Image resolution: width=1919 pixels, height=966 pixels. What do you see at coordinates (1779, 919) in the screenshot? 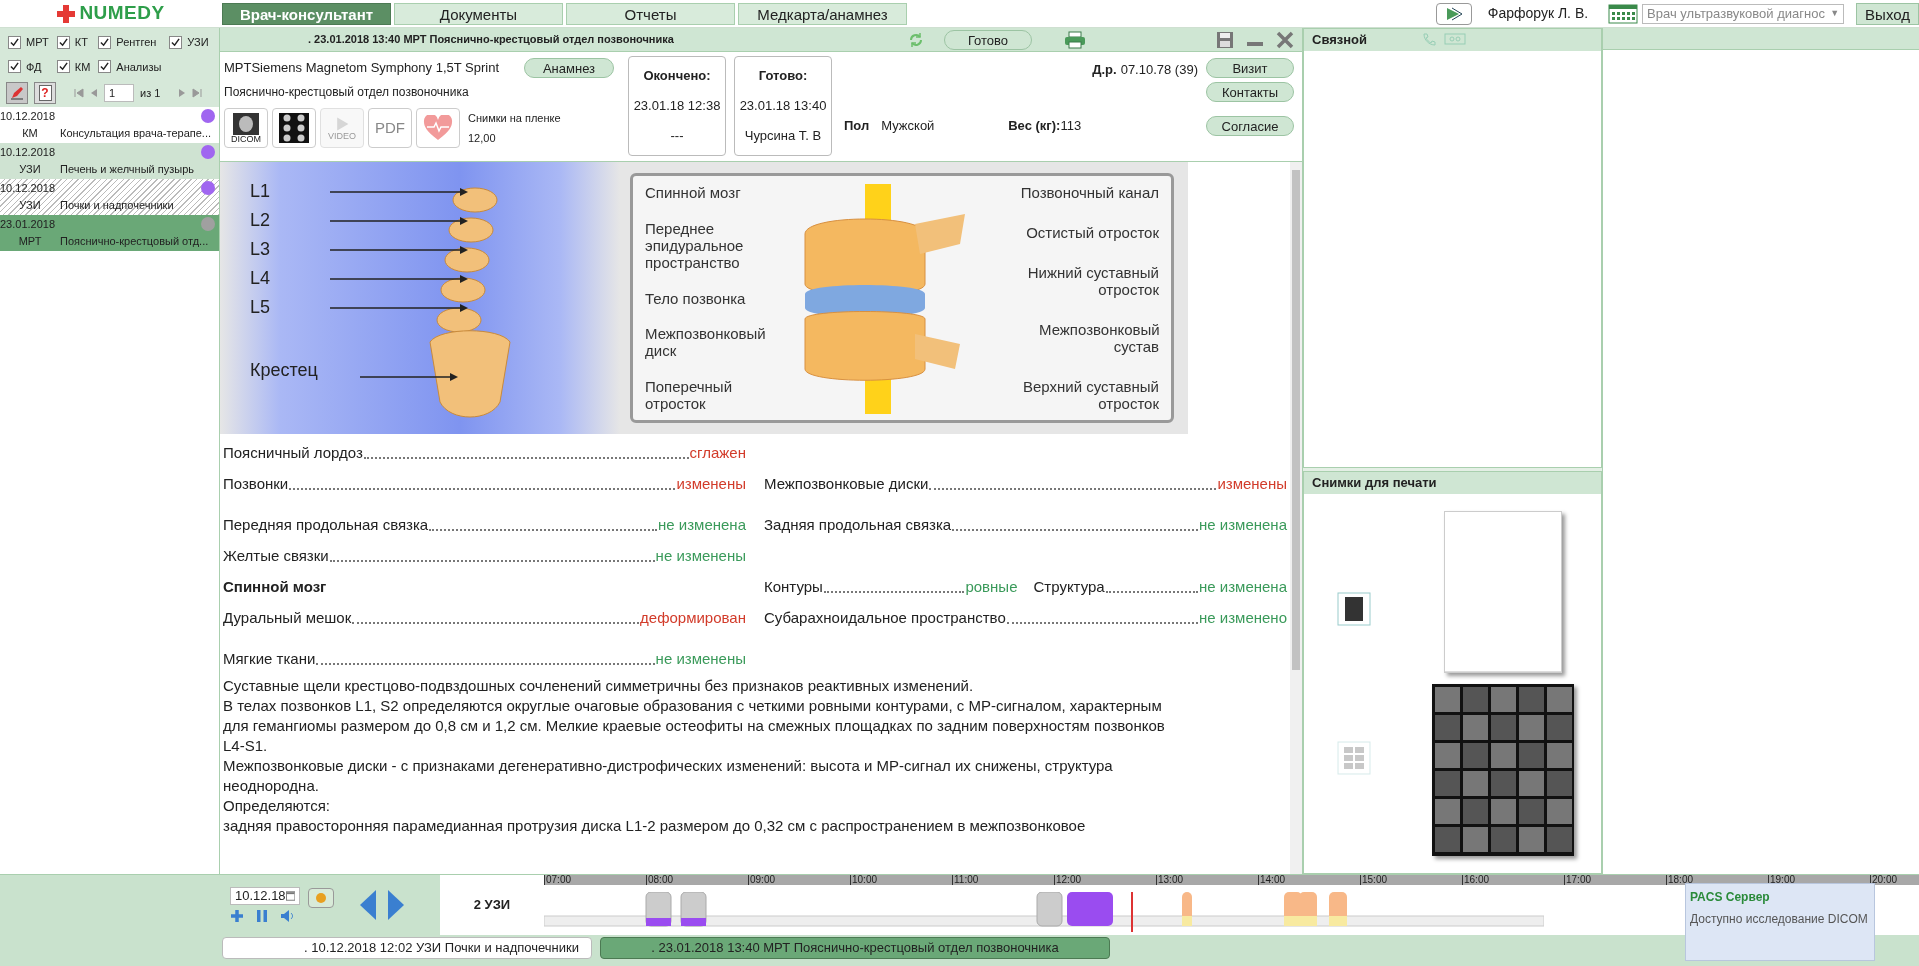
I see `notification-text: Доступно исследование DICOM` at bounding box center [1779, 919].